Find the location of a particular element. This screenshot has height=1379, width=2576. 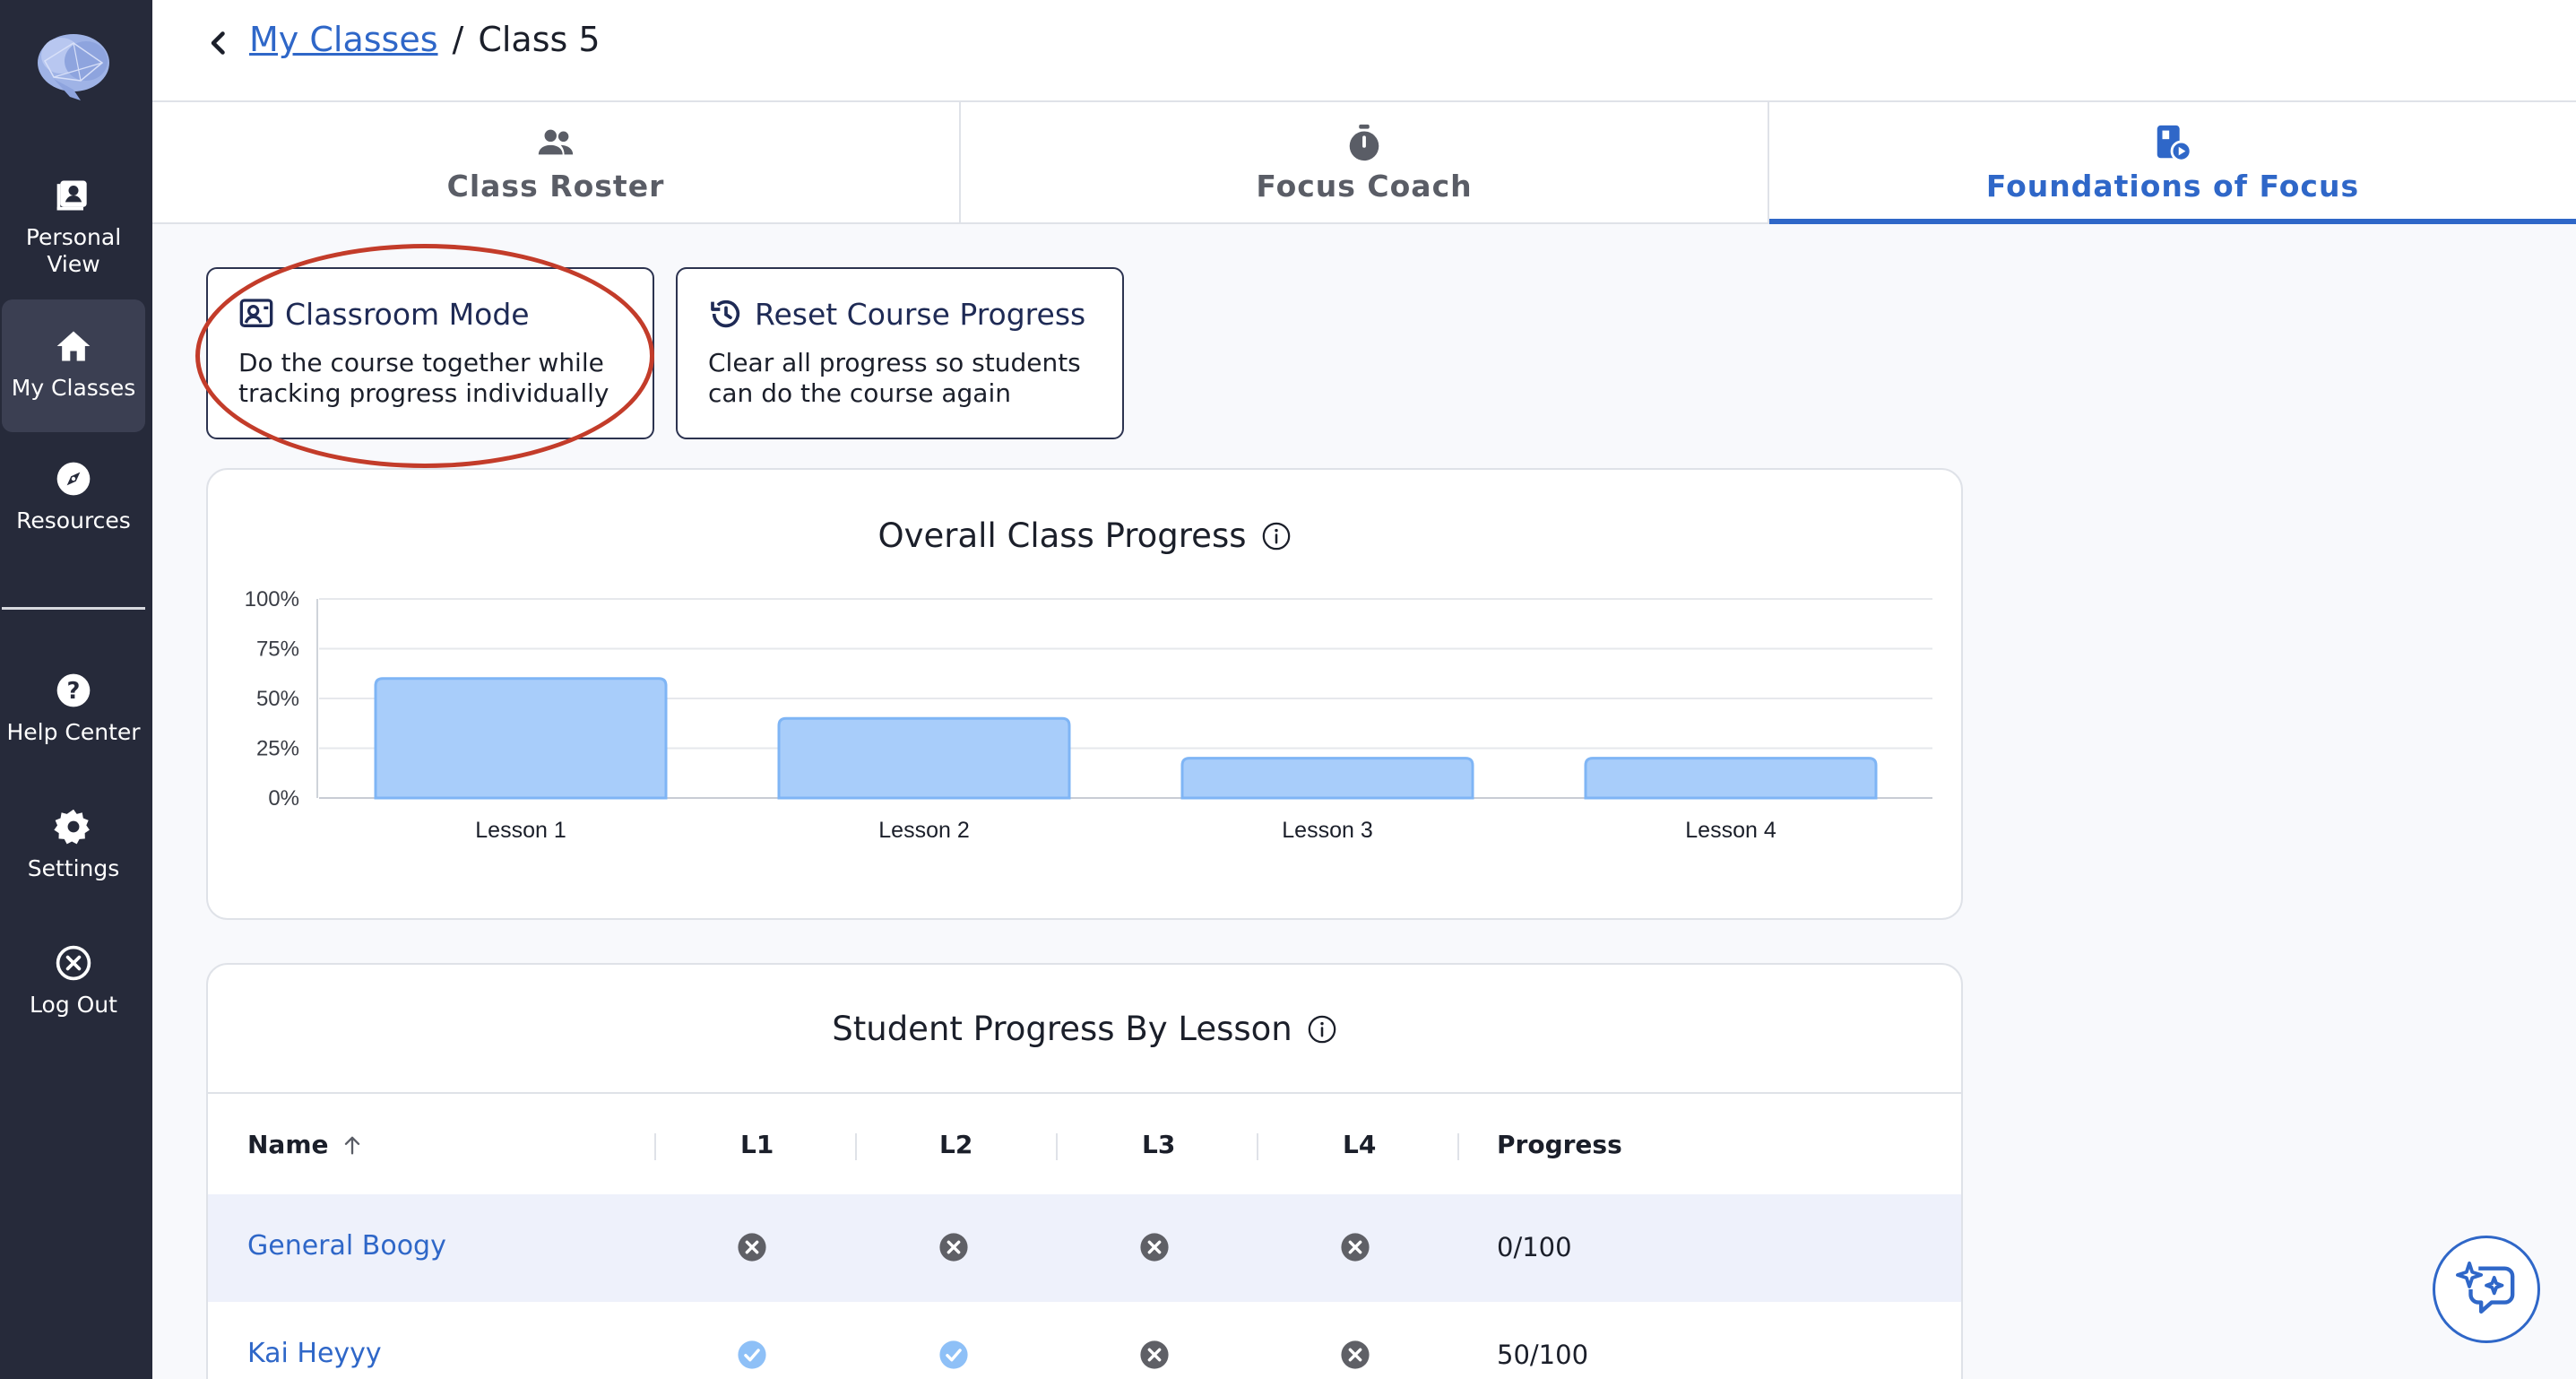

sidebar-item-resources: Resources is located at coordinates (73, 509).